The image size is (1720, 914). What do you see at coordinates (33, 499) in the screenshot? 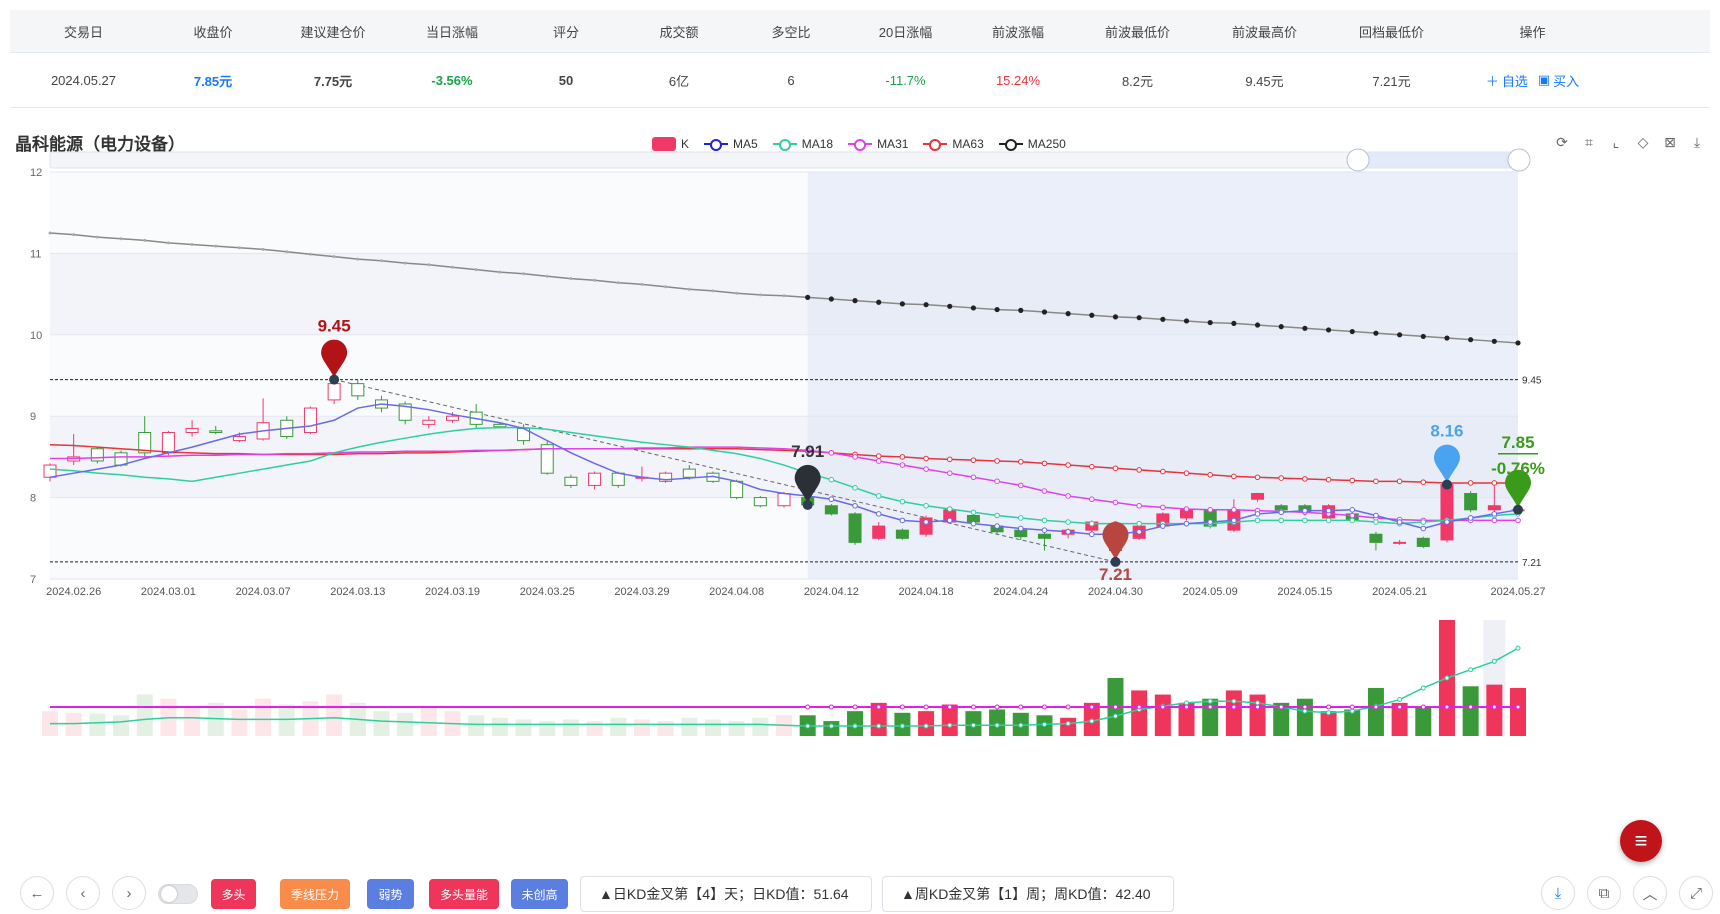
I see `y-tick-label: 8` at bounding box center [33, 499].